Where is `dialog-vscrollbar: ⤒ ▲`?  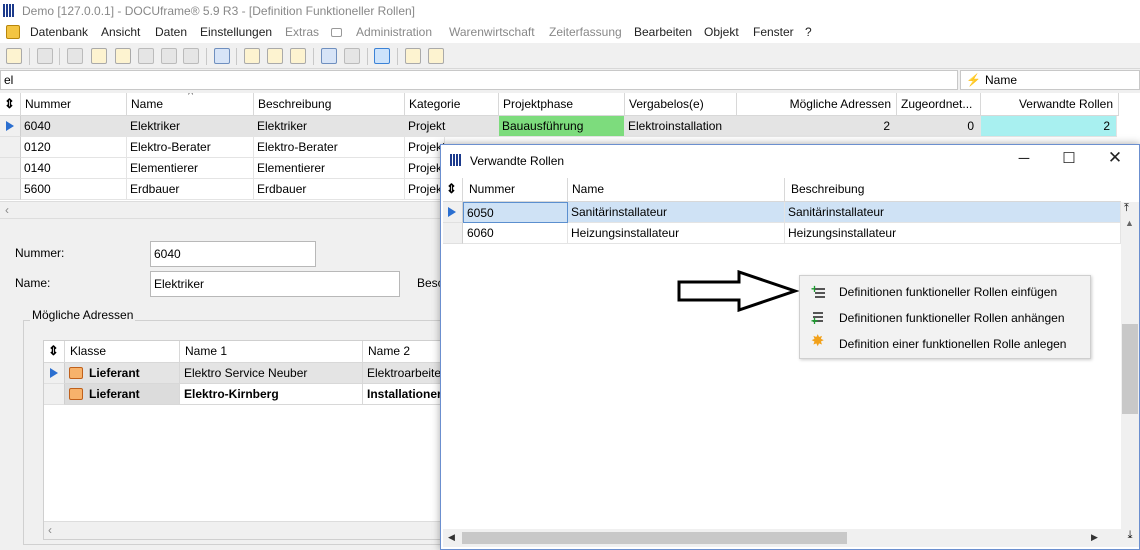
dialog-vscrollbar: ⤒ ▲ is located at coordinates (1130, 367).